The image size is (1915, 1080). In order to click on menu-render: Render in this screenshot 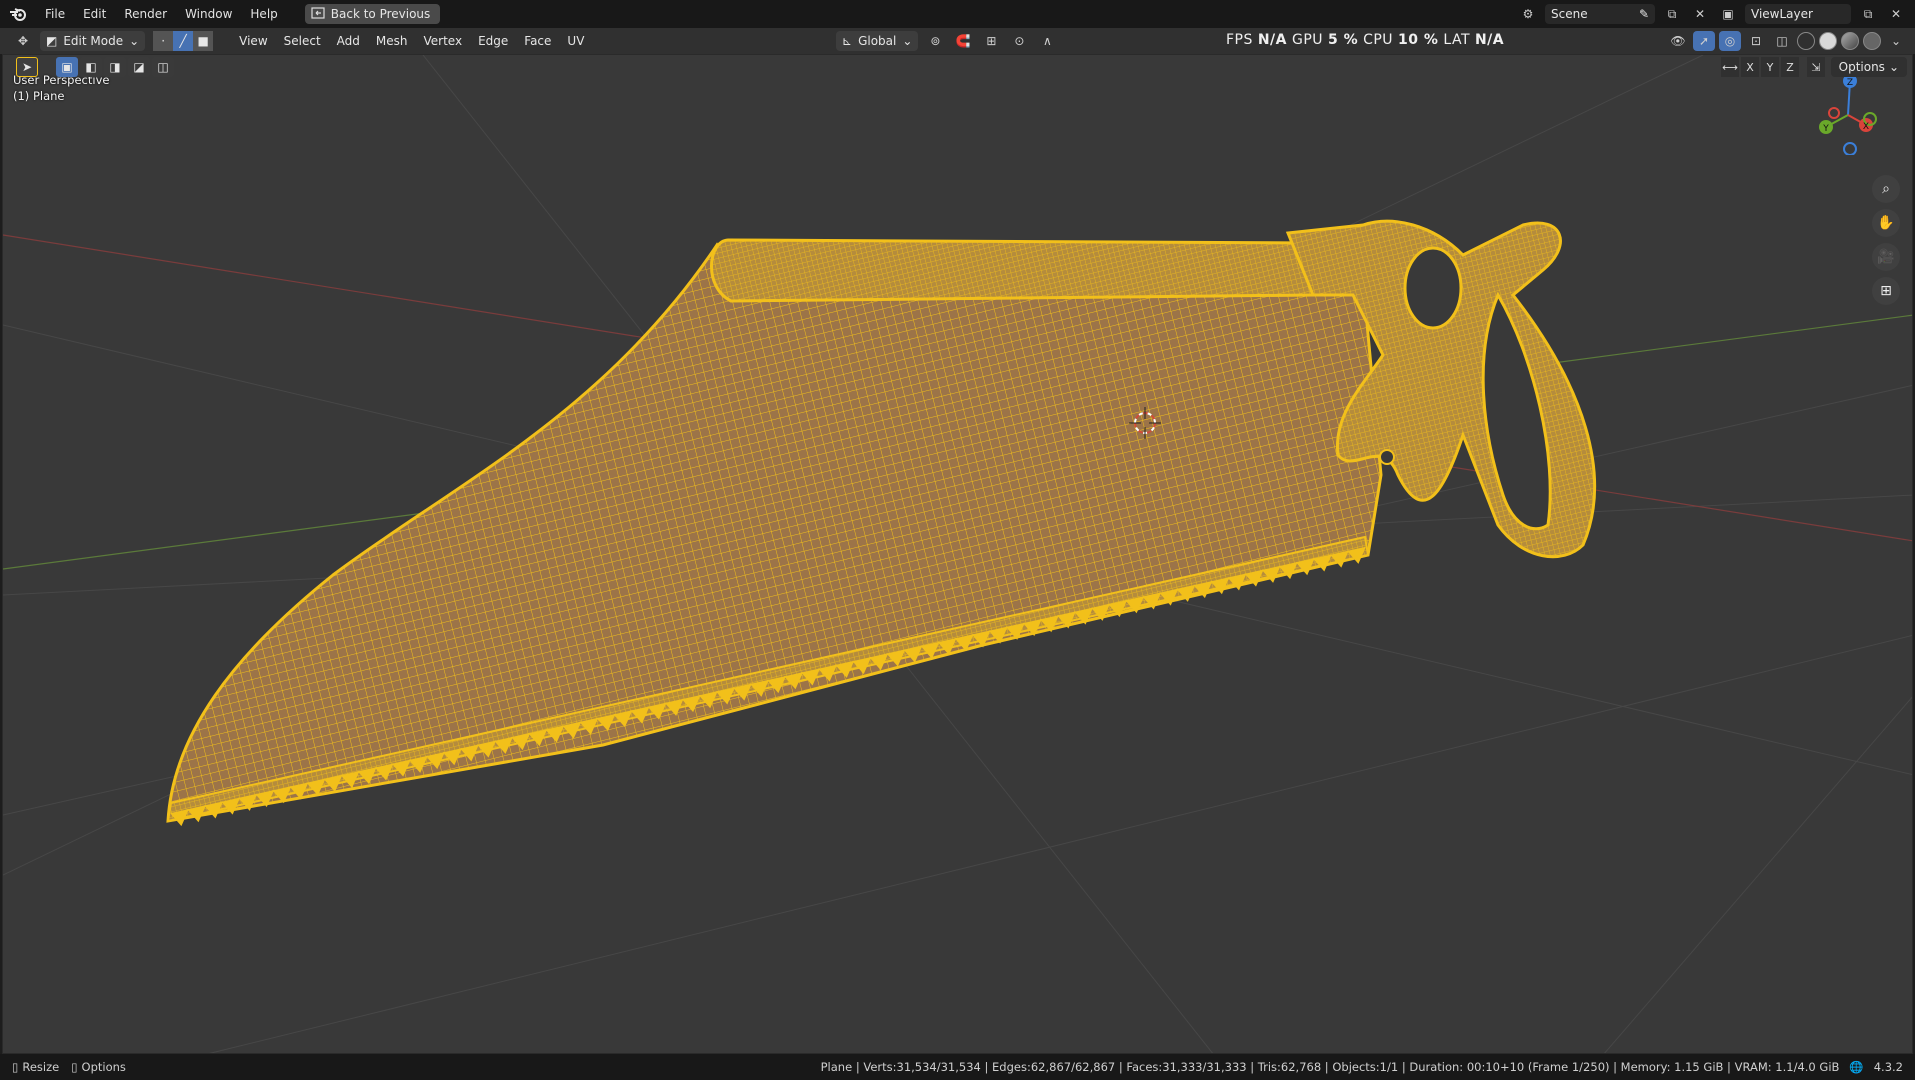, I will do `click(145, 14)`.